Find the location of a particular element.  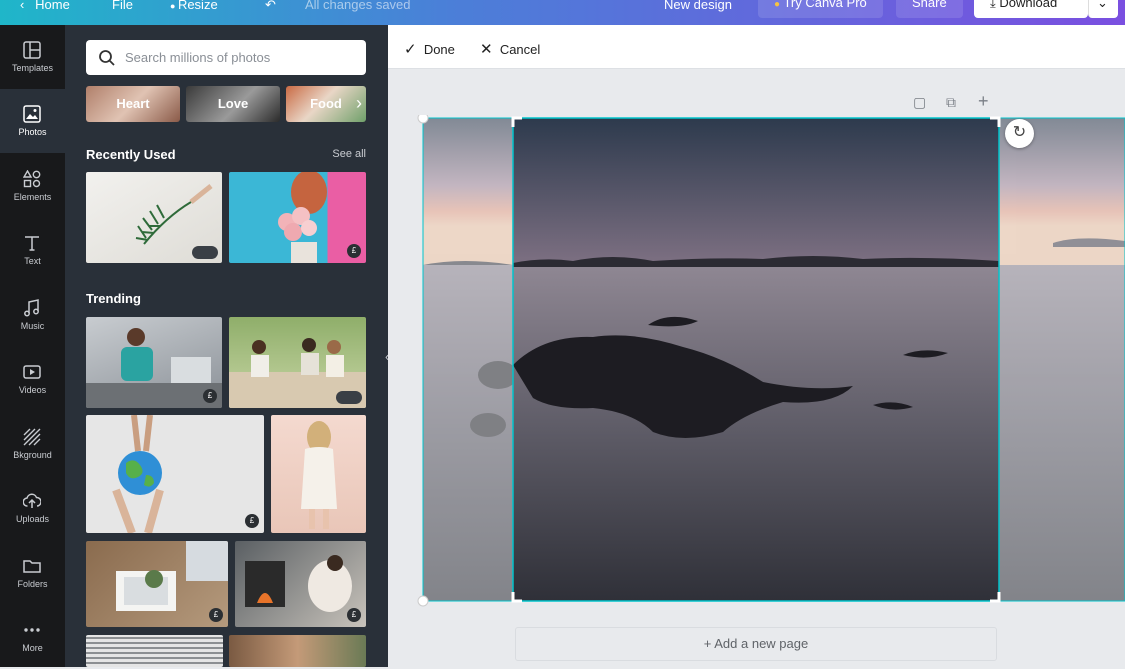

photos-icon is located at coordinates (32, 114).